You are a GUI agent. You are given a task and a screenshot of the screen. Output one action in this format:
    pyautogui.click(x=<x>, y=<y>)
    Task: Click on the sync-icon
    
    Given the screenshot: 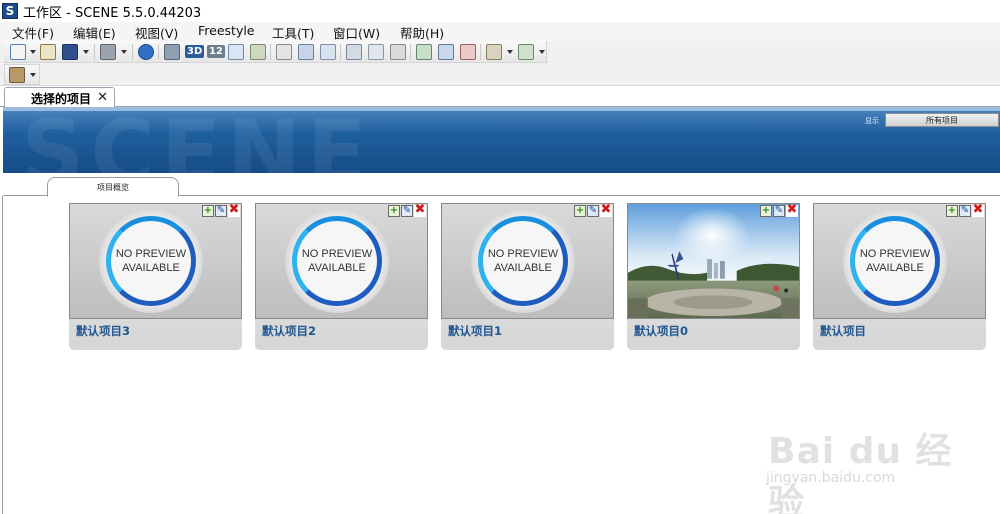 What is the action you would take?
    pyautogui.click(x=306, y=52)
    